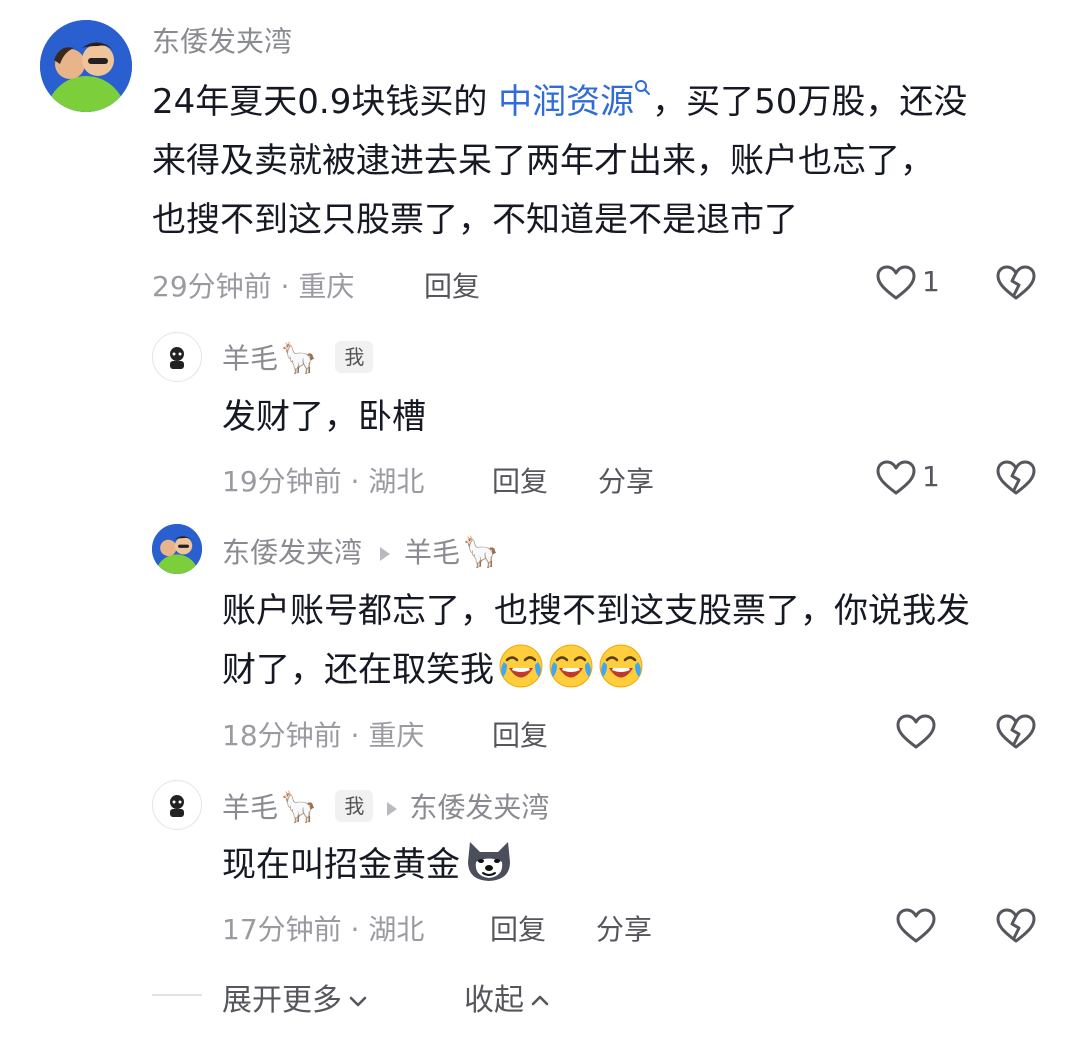  I want to click on reply-author-row: 羊毛🦙 我, so click(298, 357).